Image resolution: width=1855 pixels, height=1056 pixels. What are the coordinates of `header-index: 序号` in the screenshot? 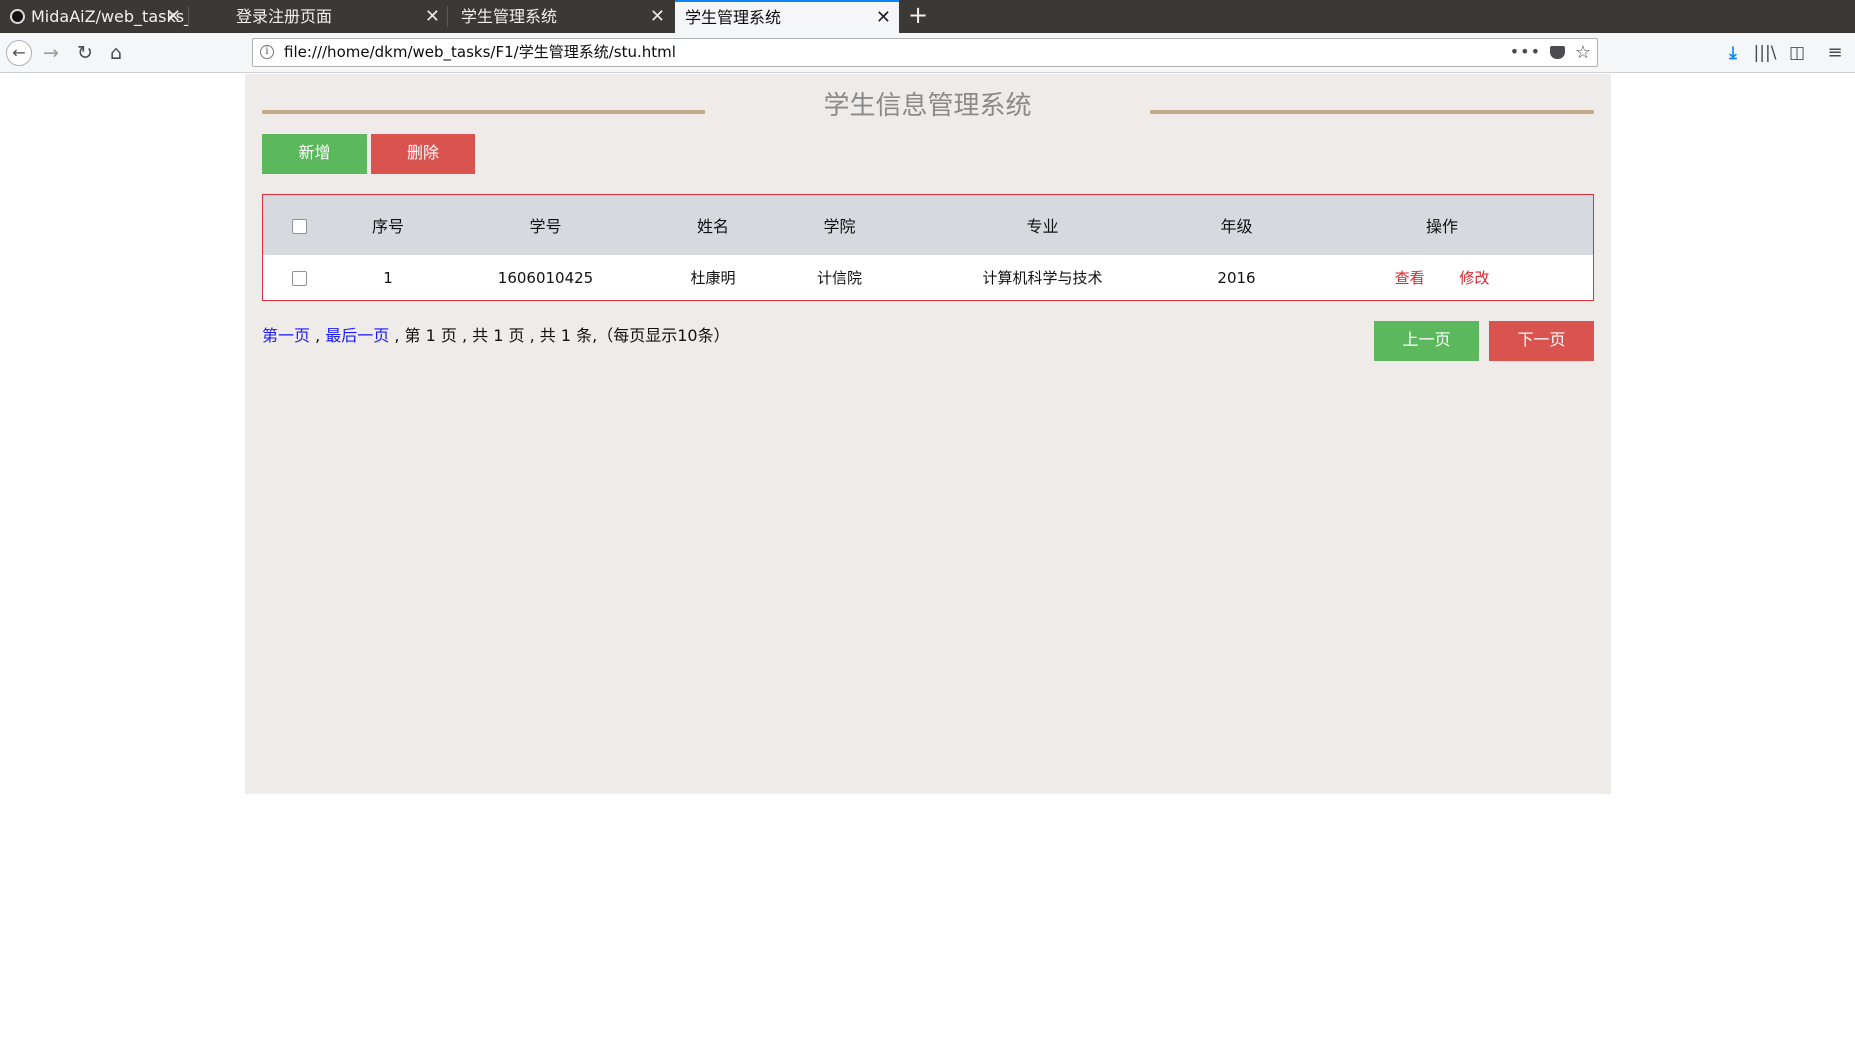 It's located at (387, 226).